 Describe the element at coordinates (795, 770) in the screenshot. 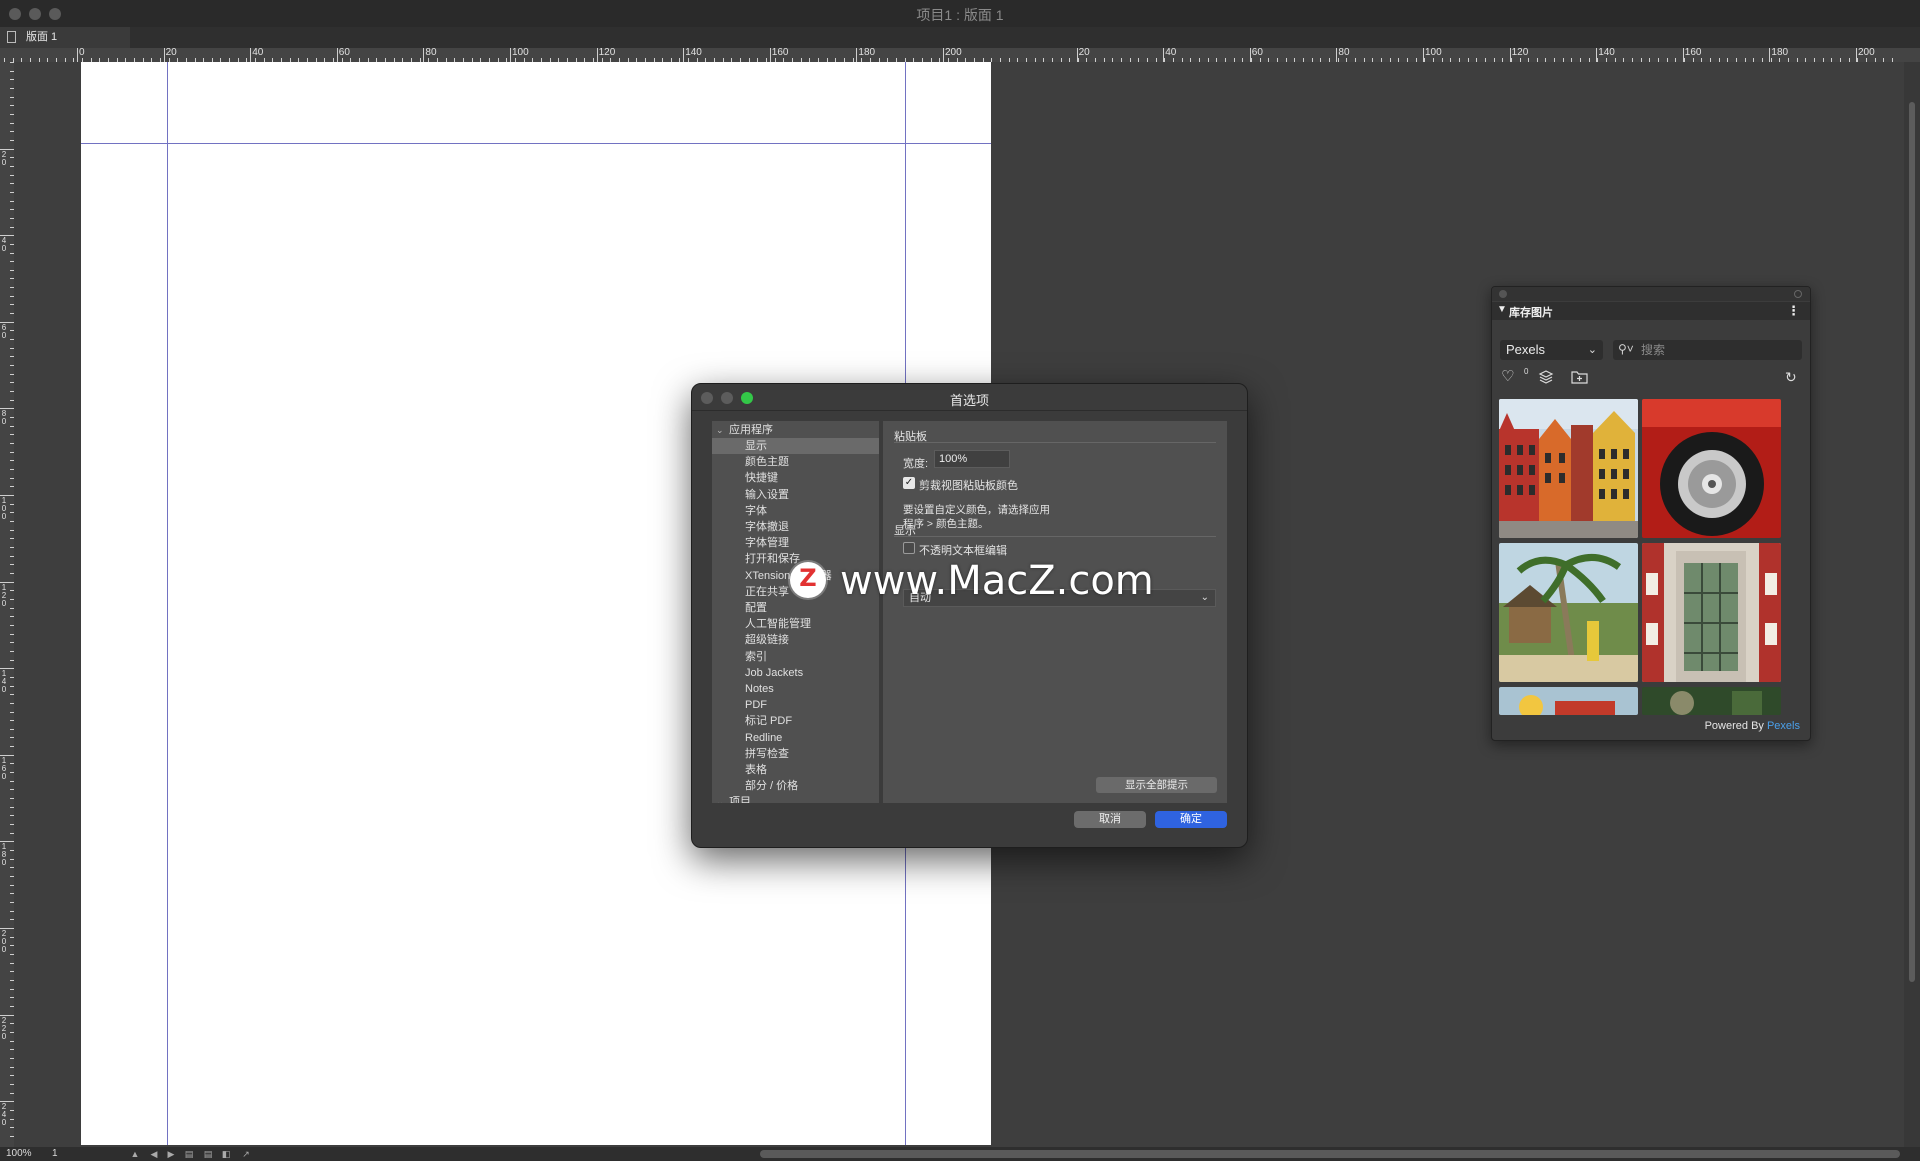

I see `nav-item: 表格` at that location.